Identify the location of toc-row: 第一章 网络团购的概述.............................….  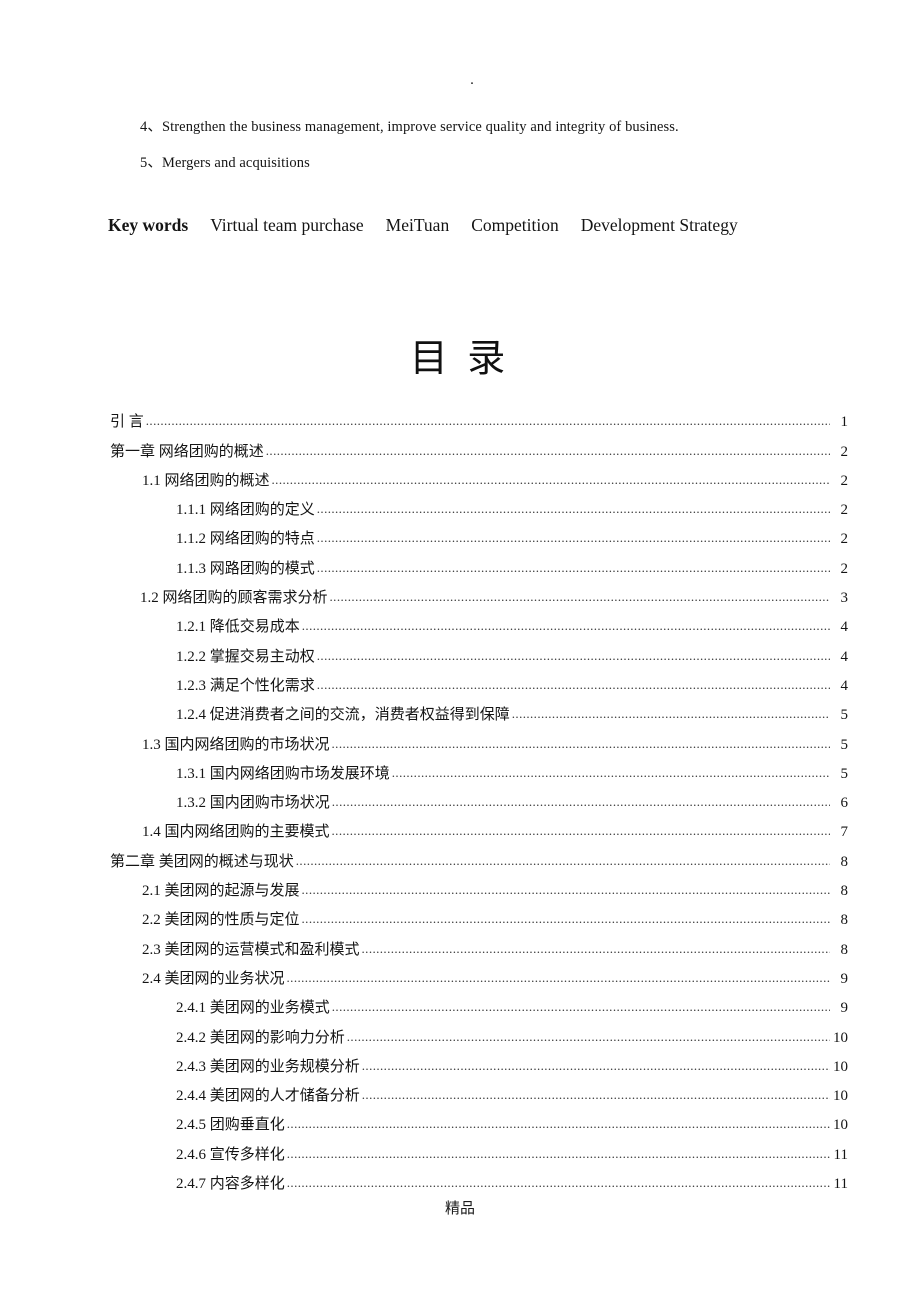
(460, 449).